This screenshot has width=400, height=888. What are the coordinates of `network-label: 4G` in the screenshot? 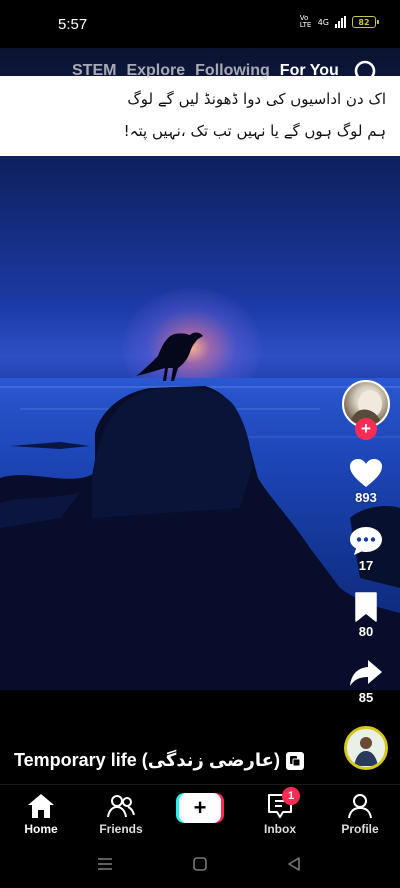 It's located at (323, 22).